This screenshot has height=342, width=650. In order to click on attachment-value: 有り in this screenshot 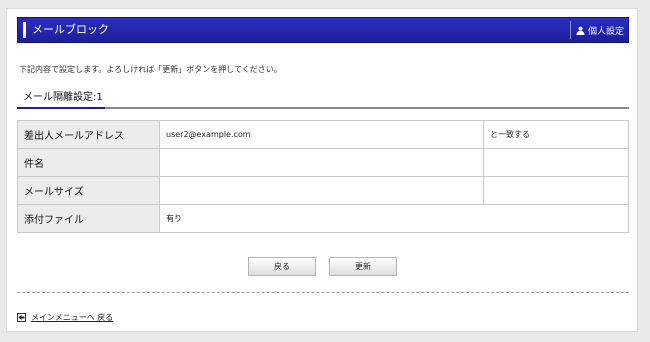, I will do `click(394, 218)`.